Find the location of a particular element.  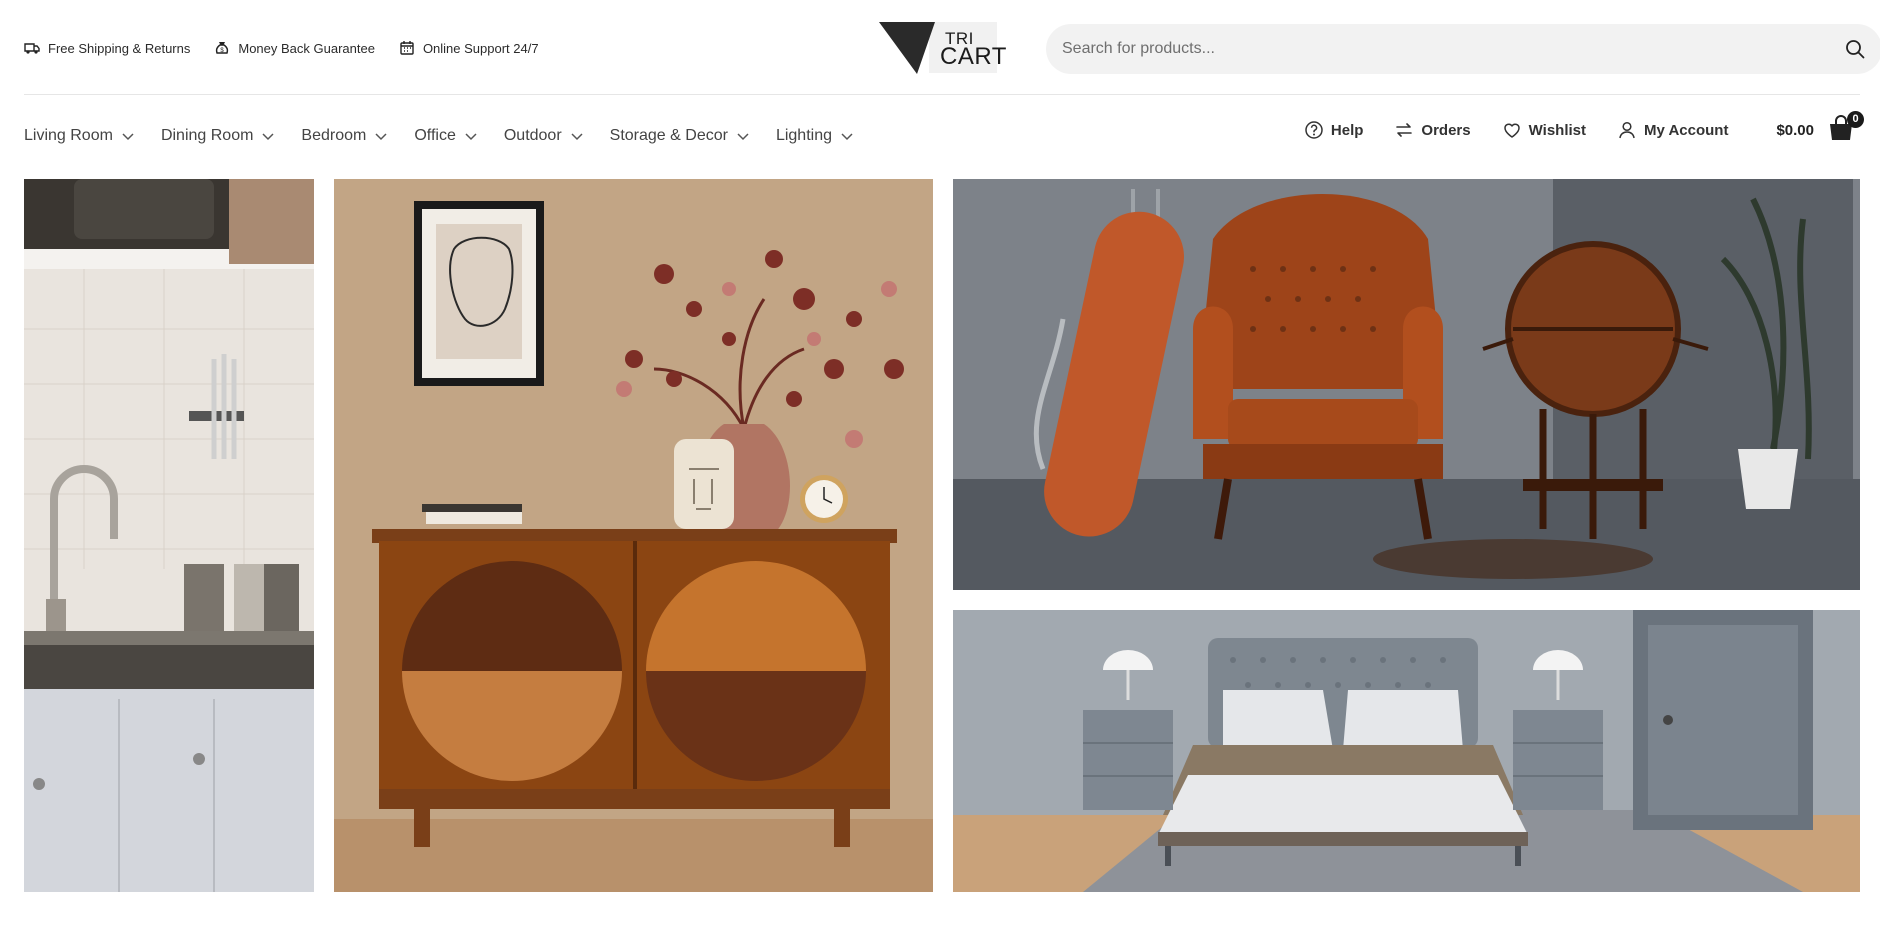

category-storage-decor: Storage & Decor is located at coordinates (680, 136).